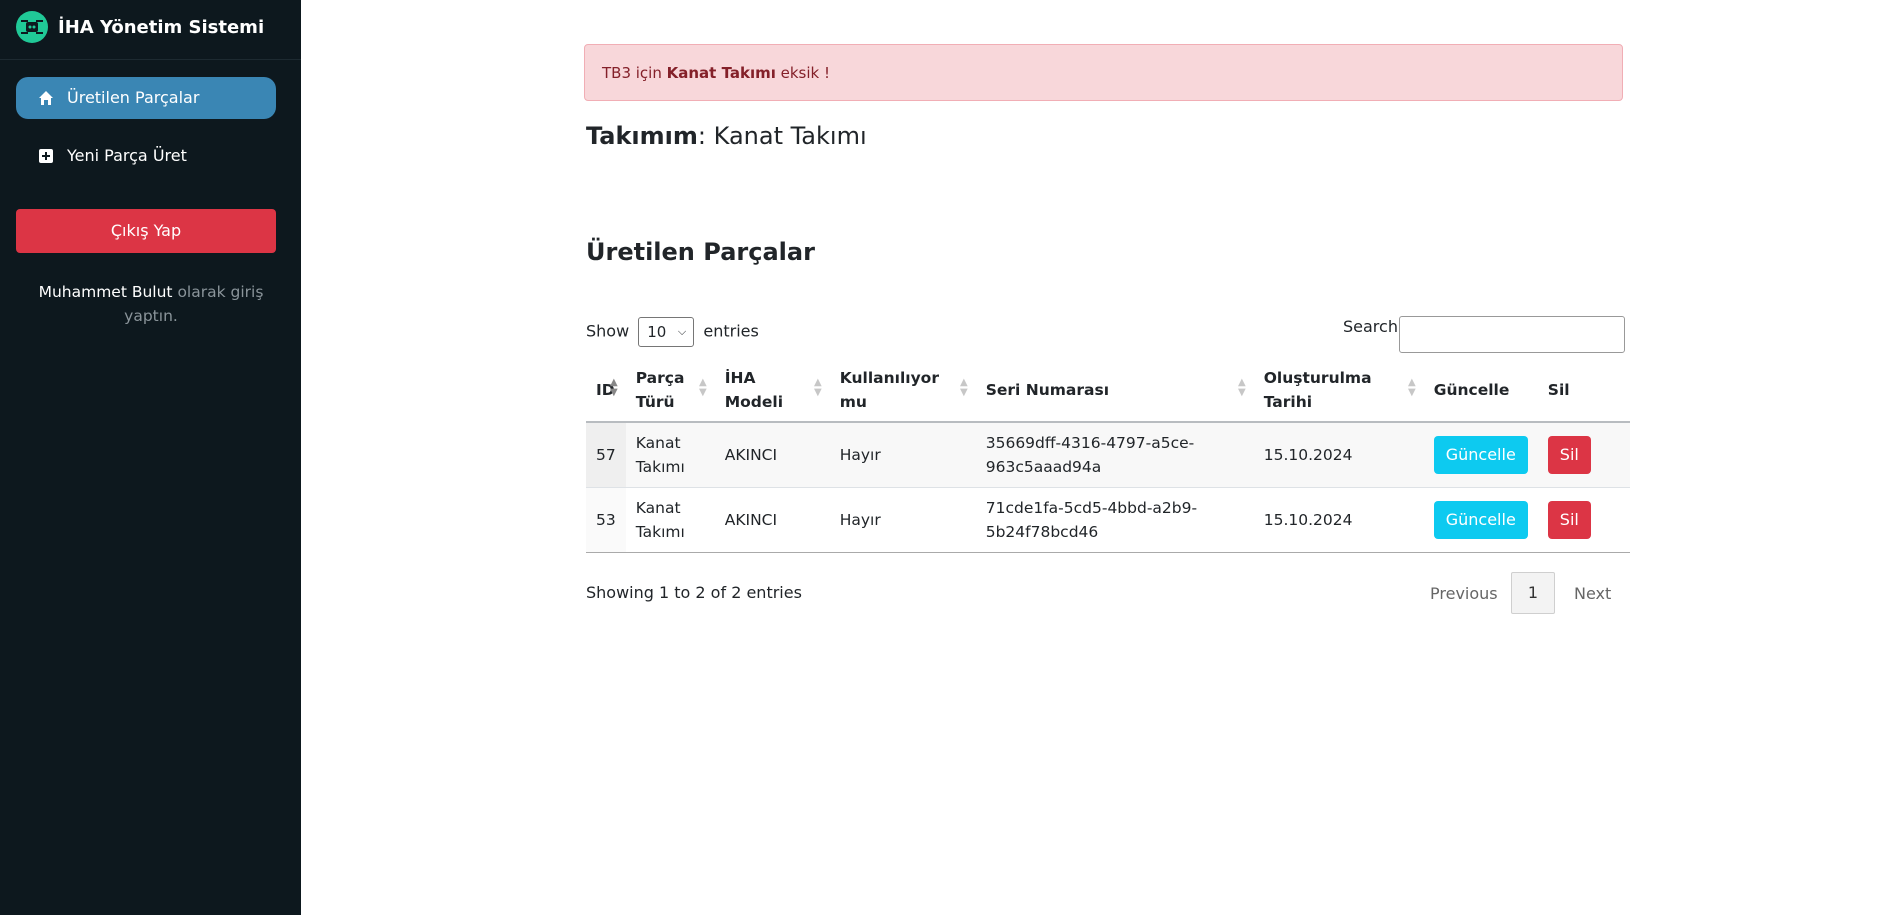 This screenshot has height=915, width=1900. Describe the element at coordinates (127, 155) in the screenshot. I see `sidebar-item-label: Yeni Parça Üret` at that location.